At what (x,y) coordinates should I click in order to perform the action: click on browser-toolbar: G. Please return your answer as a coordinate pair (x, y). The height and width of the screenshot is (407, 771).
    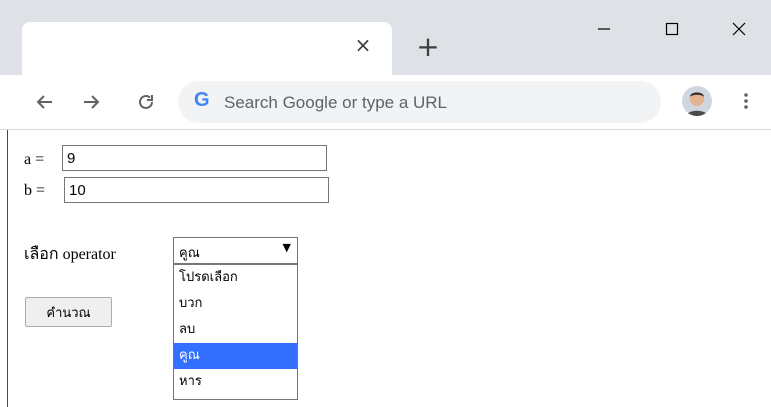
    Looking at the image, I should click on (385, 102).